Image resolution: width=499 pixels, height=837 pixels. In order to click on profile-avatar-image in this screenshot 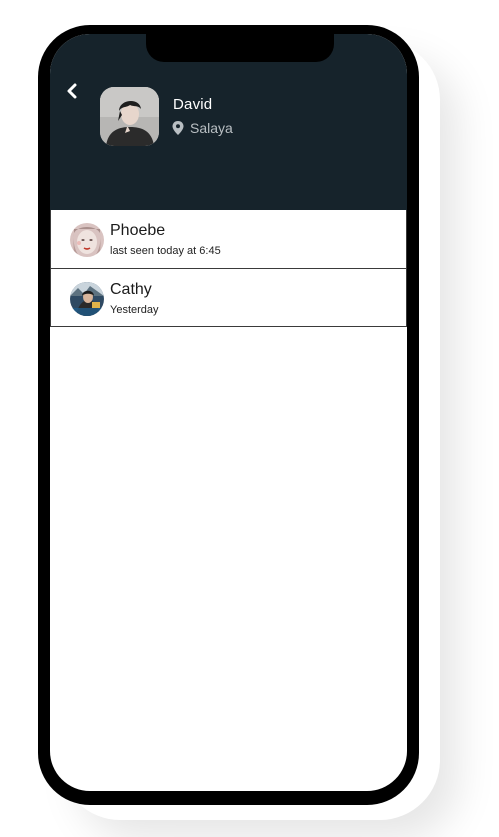, I will do `click(129, 116)`.